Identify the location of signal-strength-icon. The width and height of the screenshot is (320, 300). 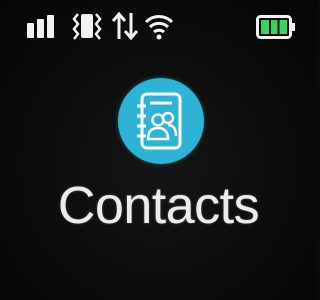
(40, 26).